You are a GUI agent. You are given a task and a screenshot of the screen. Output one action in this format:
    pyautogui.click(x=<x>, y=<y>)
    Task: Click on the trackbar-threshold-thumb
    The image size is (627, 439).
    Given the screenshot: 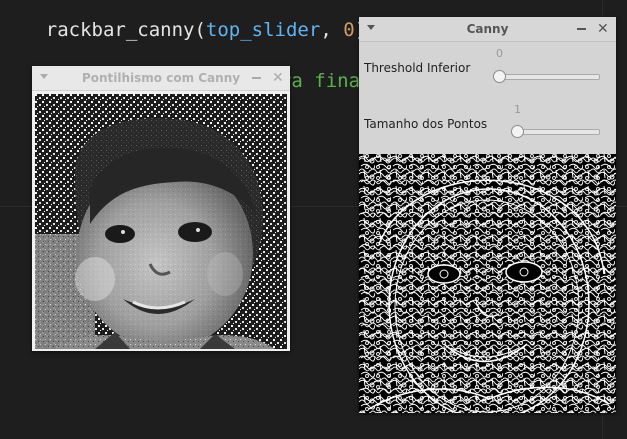 What is the action you would take?
    pyautogui.click(x=499, y=76)
    